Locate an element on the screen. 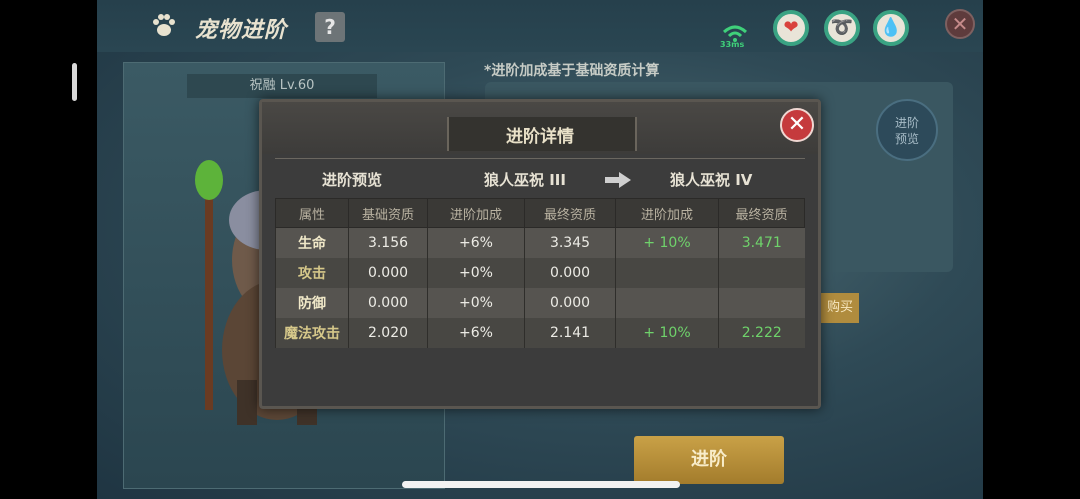 The height and width of the screenshot is (499, 1080). advance-preview-label-2: 预览 is located at coordinates (906, 139).